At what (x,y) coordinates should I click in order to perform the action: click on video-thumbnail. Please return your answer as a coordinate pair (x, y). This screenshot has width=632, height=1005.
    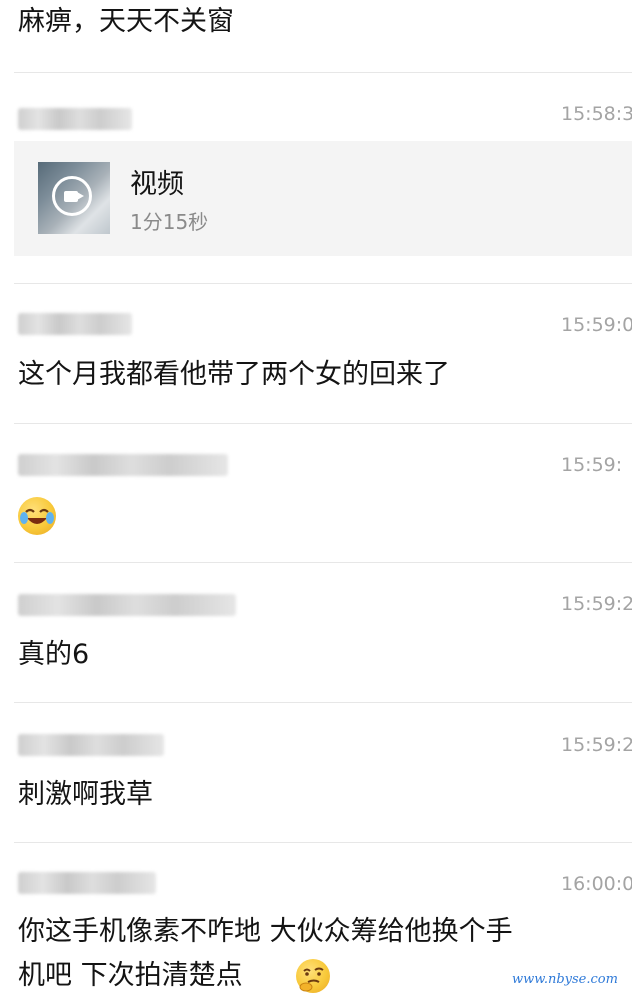
    Looking at the image, I should click on (74, 198).